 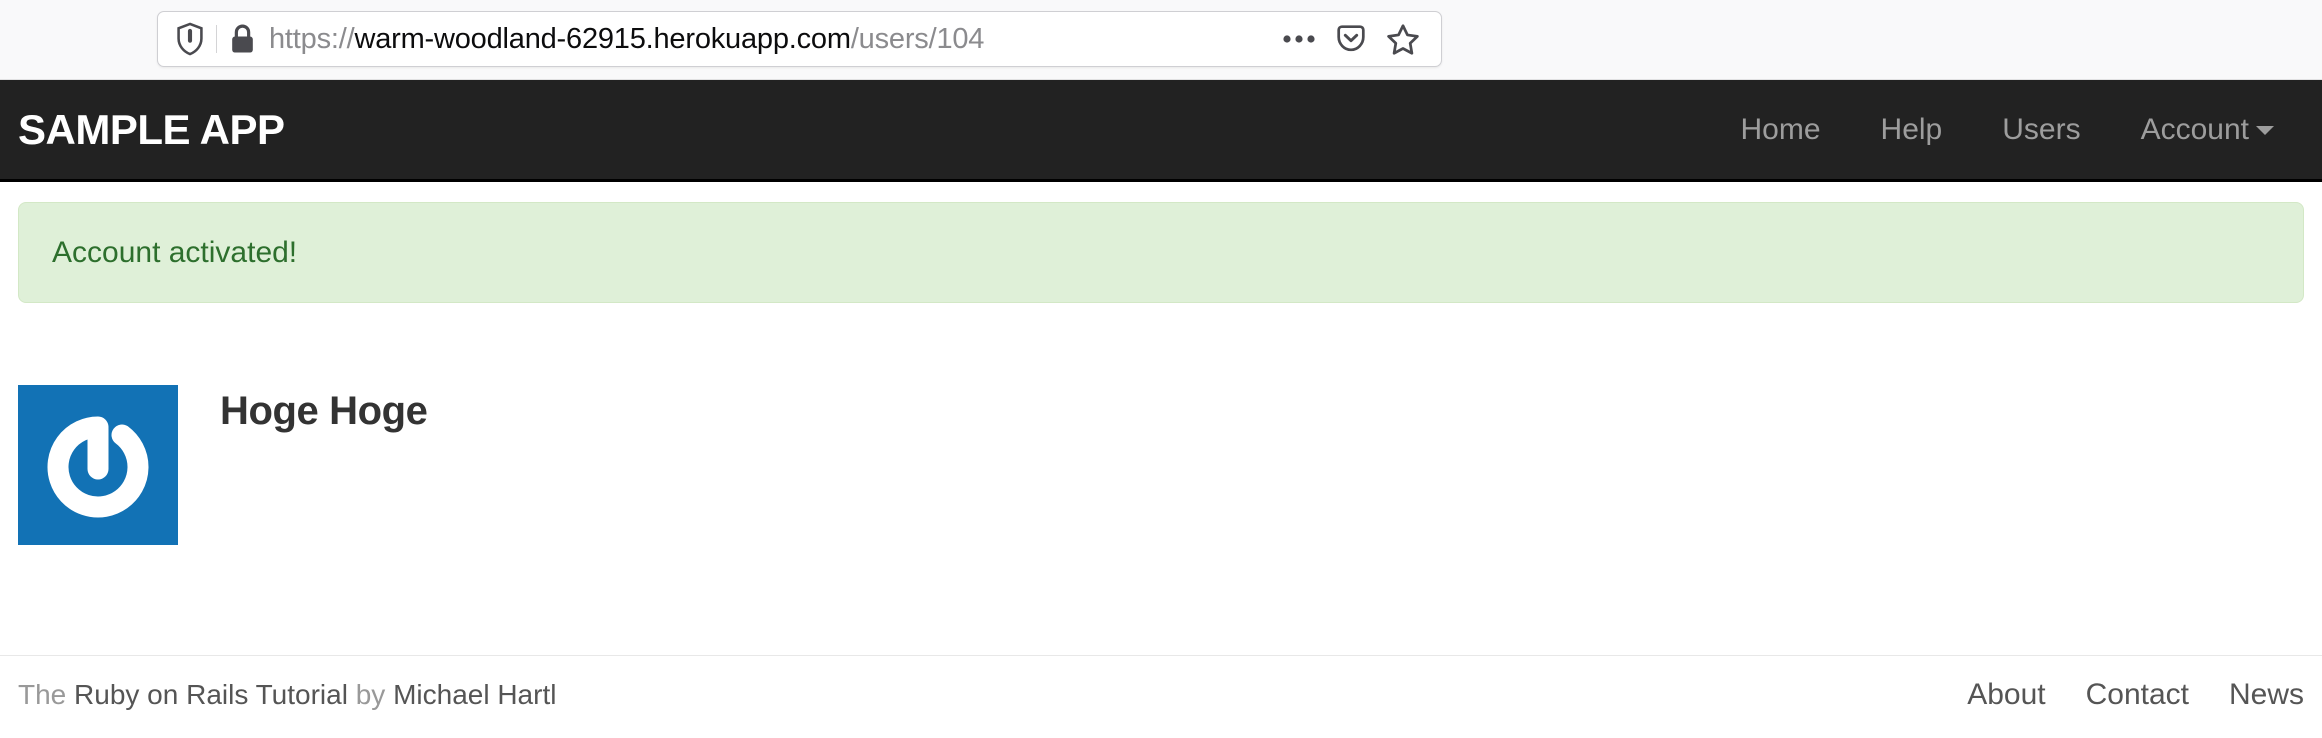 I want to click on url-path: /users/104, so click(x=917, y=38).